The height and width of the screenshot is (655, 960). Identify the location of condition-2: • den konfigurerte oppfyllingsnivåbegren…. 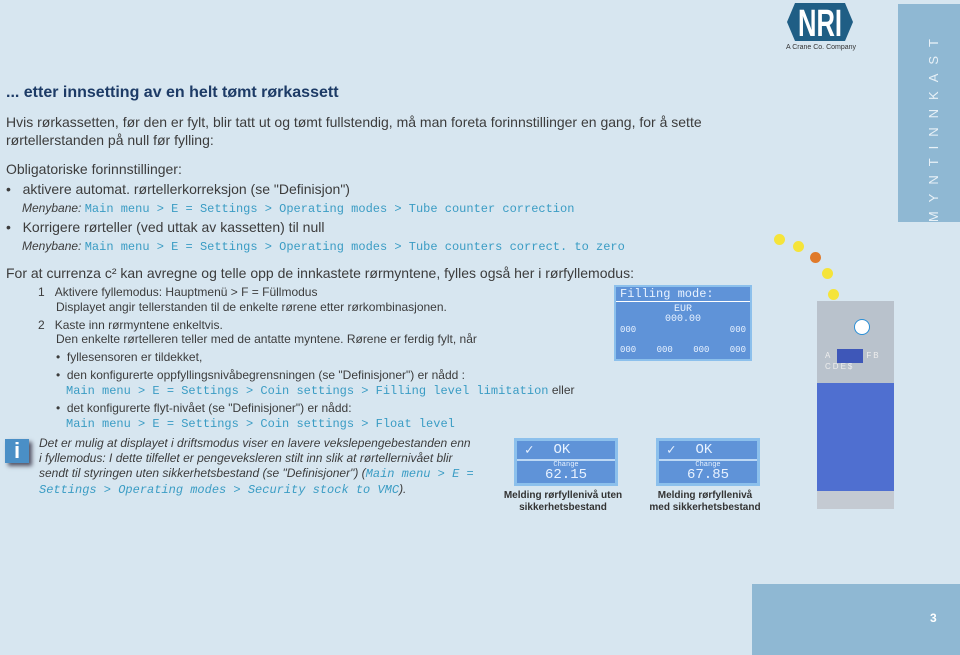
(260, 375).